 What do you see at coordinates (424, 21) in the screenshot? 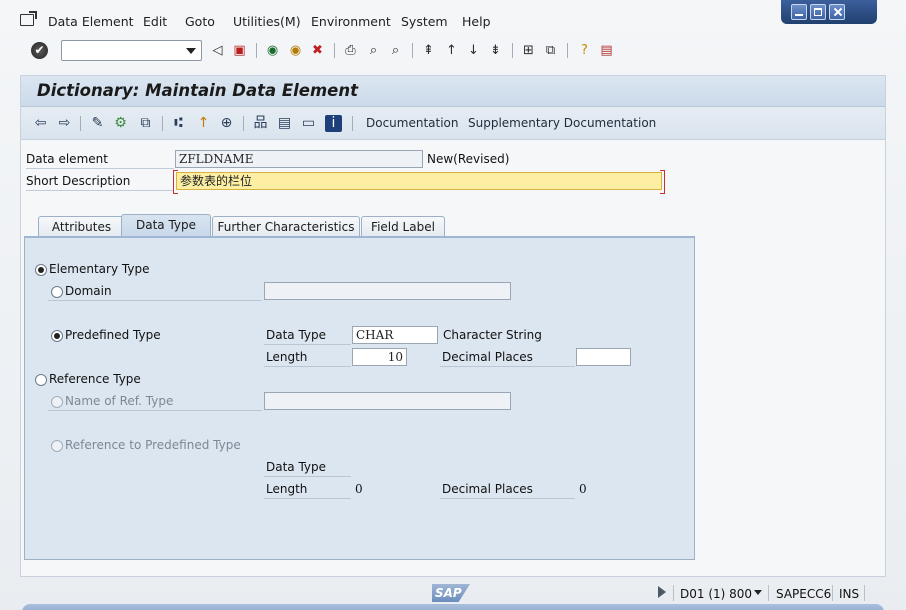
I see `menu-system: System` at bounding box center [424, 21].